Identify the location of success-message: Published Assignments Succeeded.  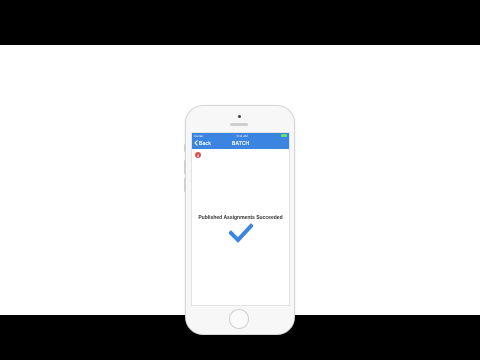
(240, 218).